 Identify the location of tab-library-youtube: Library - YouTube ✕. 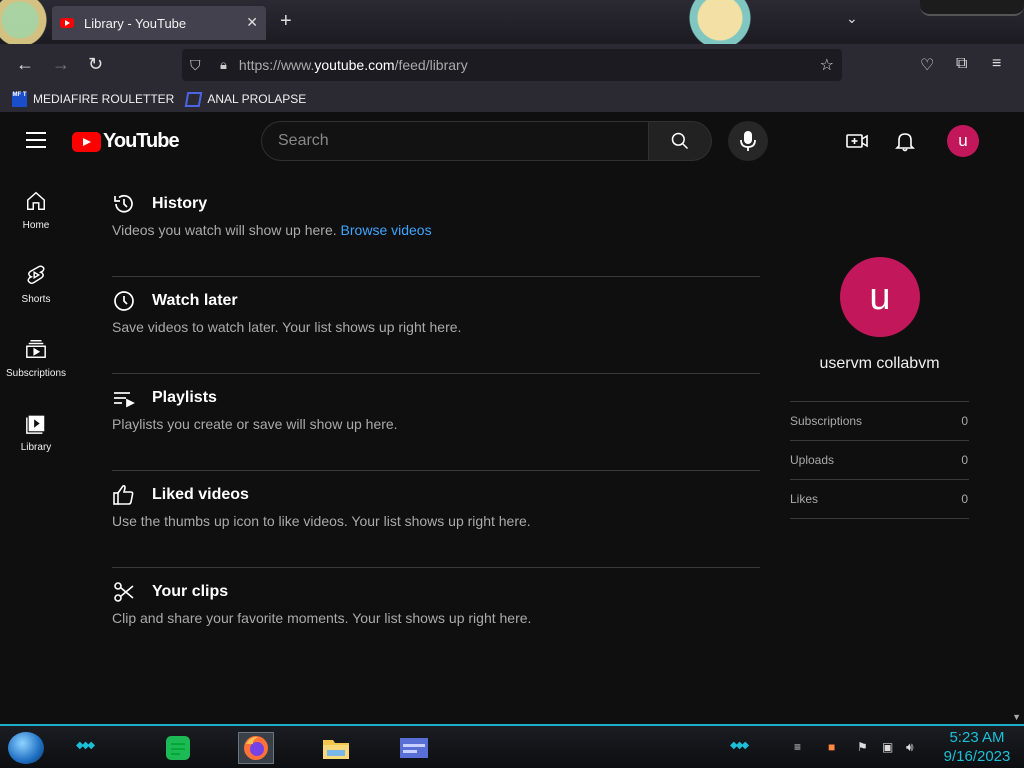
(159, 23).